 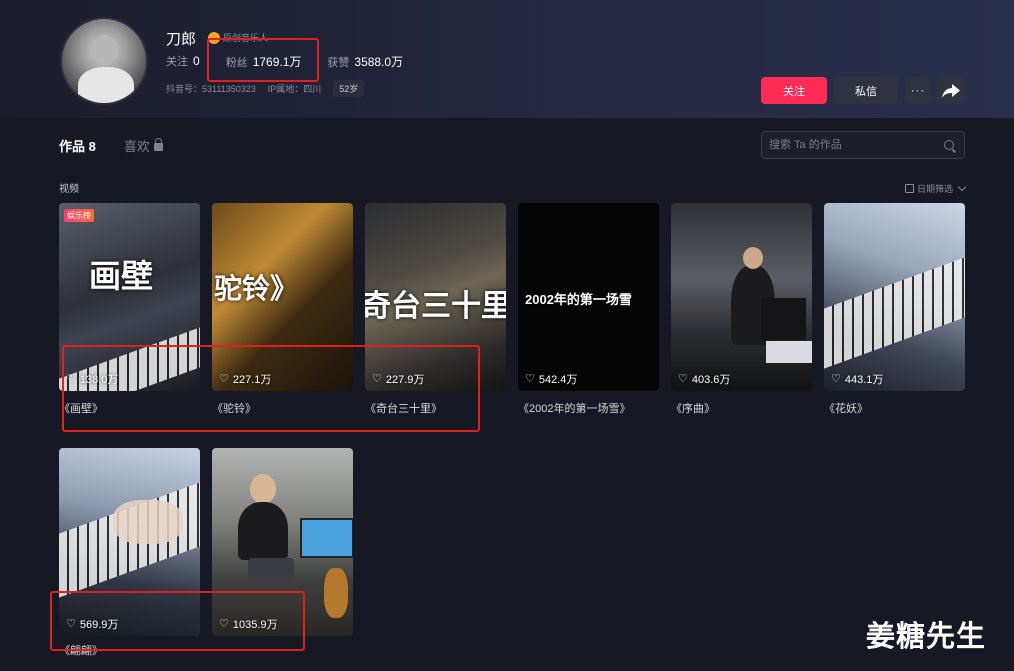 I want to click on highlight-box-row1, so click(x=271, y=388).